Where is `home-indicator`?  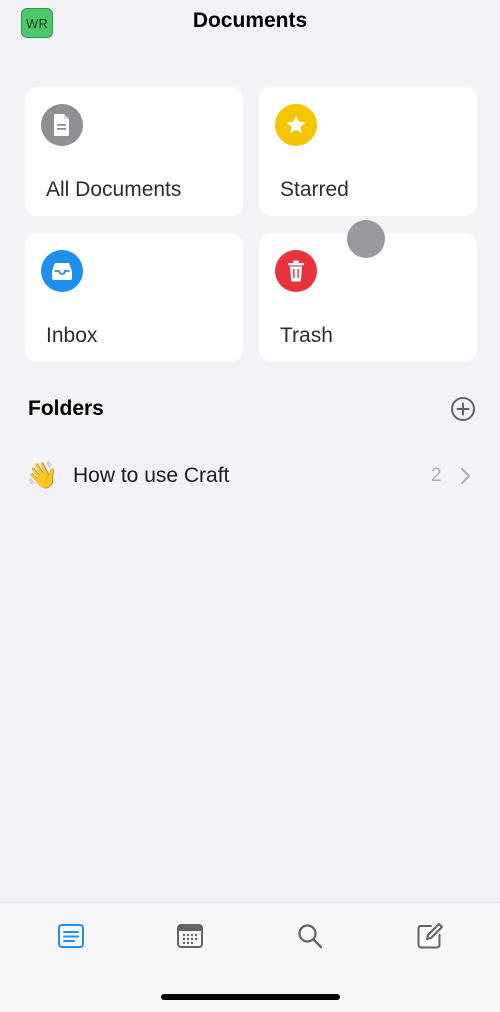 home-indicator is located at coordinates (250, 997).